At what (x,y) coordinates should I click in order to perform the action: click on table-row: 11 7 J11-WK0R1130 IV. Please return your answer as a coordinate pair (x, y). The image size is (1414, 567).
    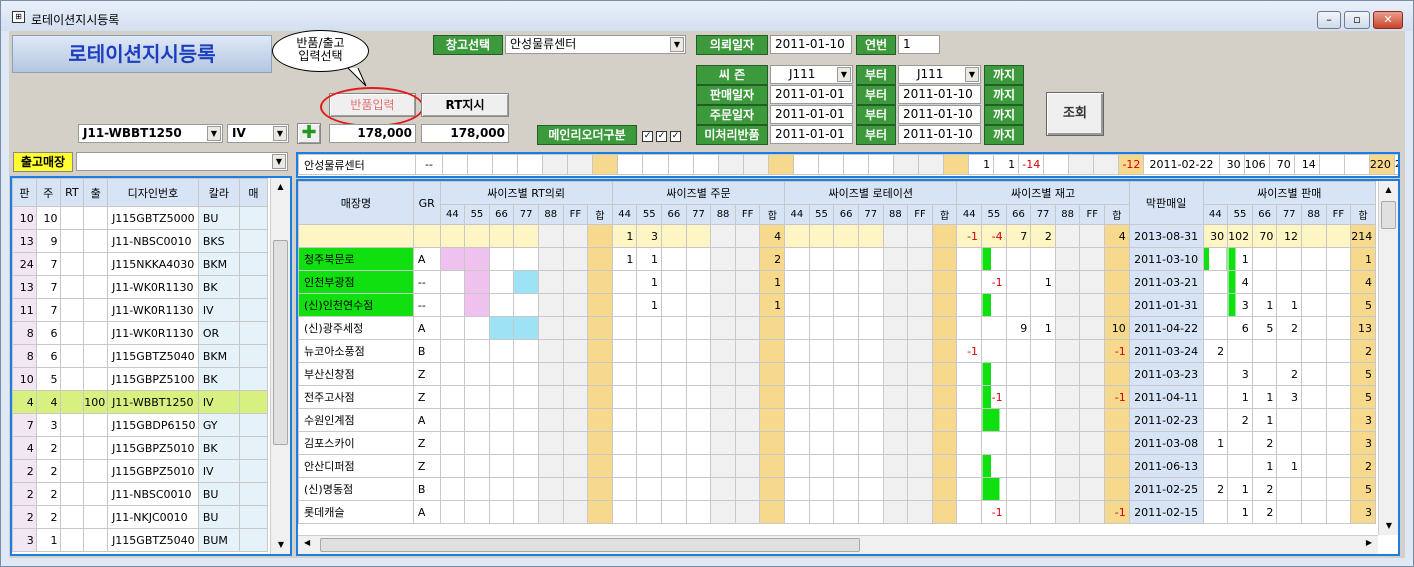
    Looking at the image, I should click on (140, 310).